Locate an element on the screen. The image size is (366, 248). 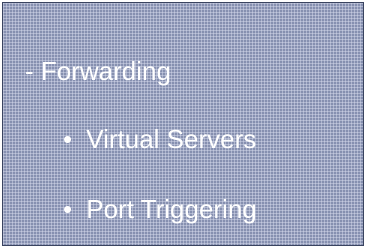
list-item-label: Virtual Servers is located at coordinates (171, 139).